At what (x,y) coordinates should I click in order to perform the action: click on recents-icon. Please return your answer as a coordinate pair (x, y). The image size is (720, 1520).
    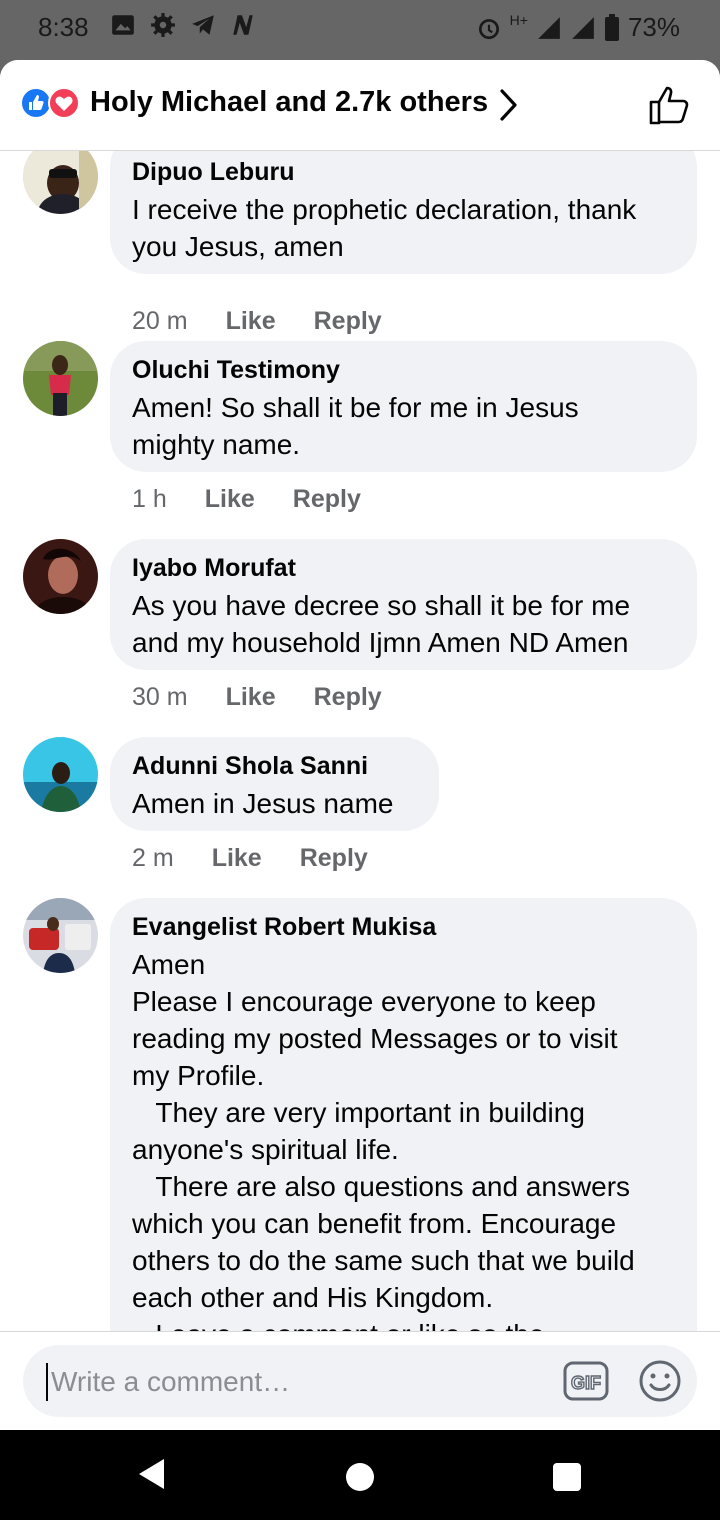
    Looking at the image, I should click on (567, 1477).